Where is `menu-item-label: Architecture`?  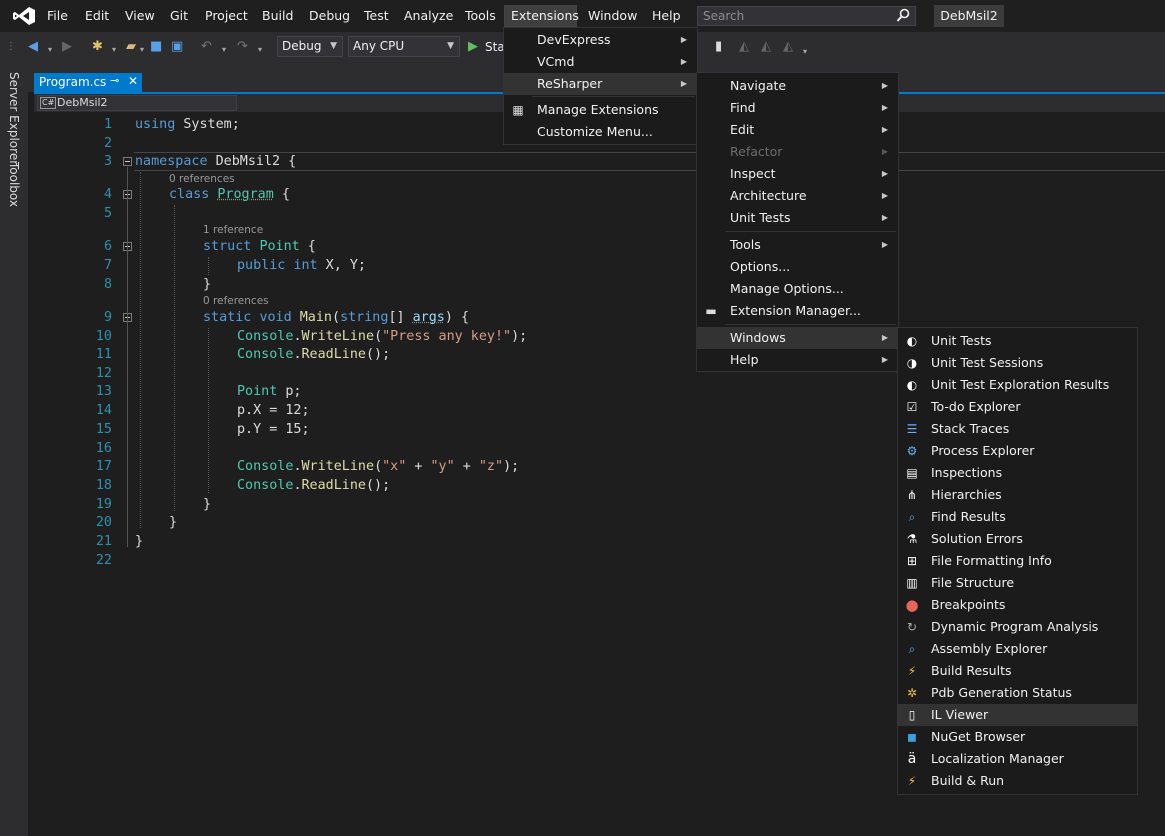 menu-item-label: Architecture is located at coordinates (768, 195).